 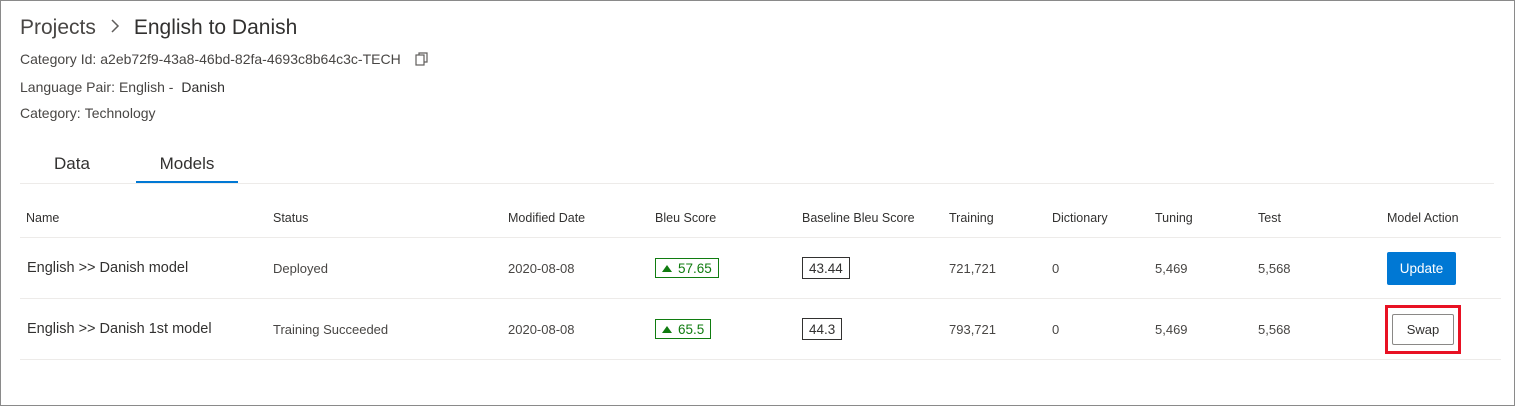 What do you see at coordinates (421, 60) in the screenshot?
I see `copy-icon` at bounding box center [421, 60].